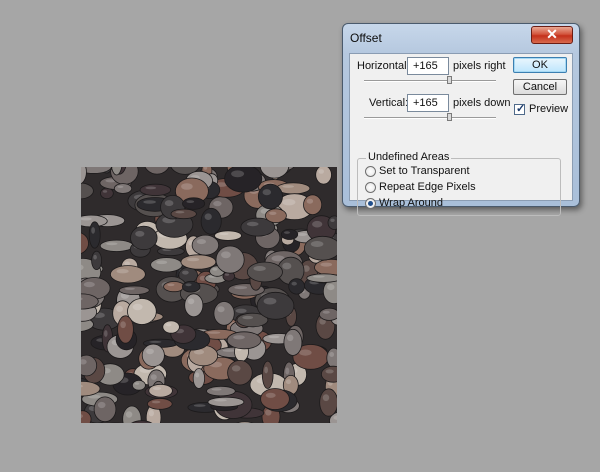  I want to click on dialog-title: Offset, so click(366, 38).